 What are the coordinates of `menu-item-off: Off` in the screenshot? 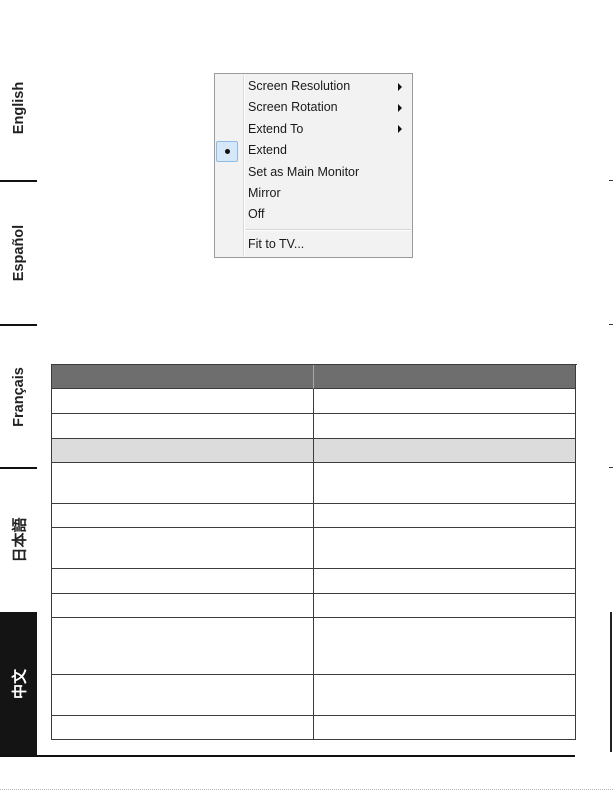 It's located at (313, 214).